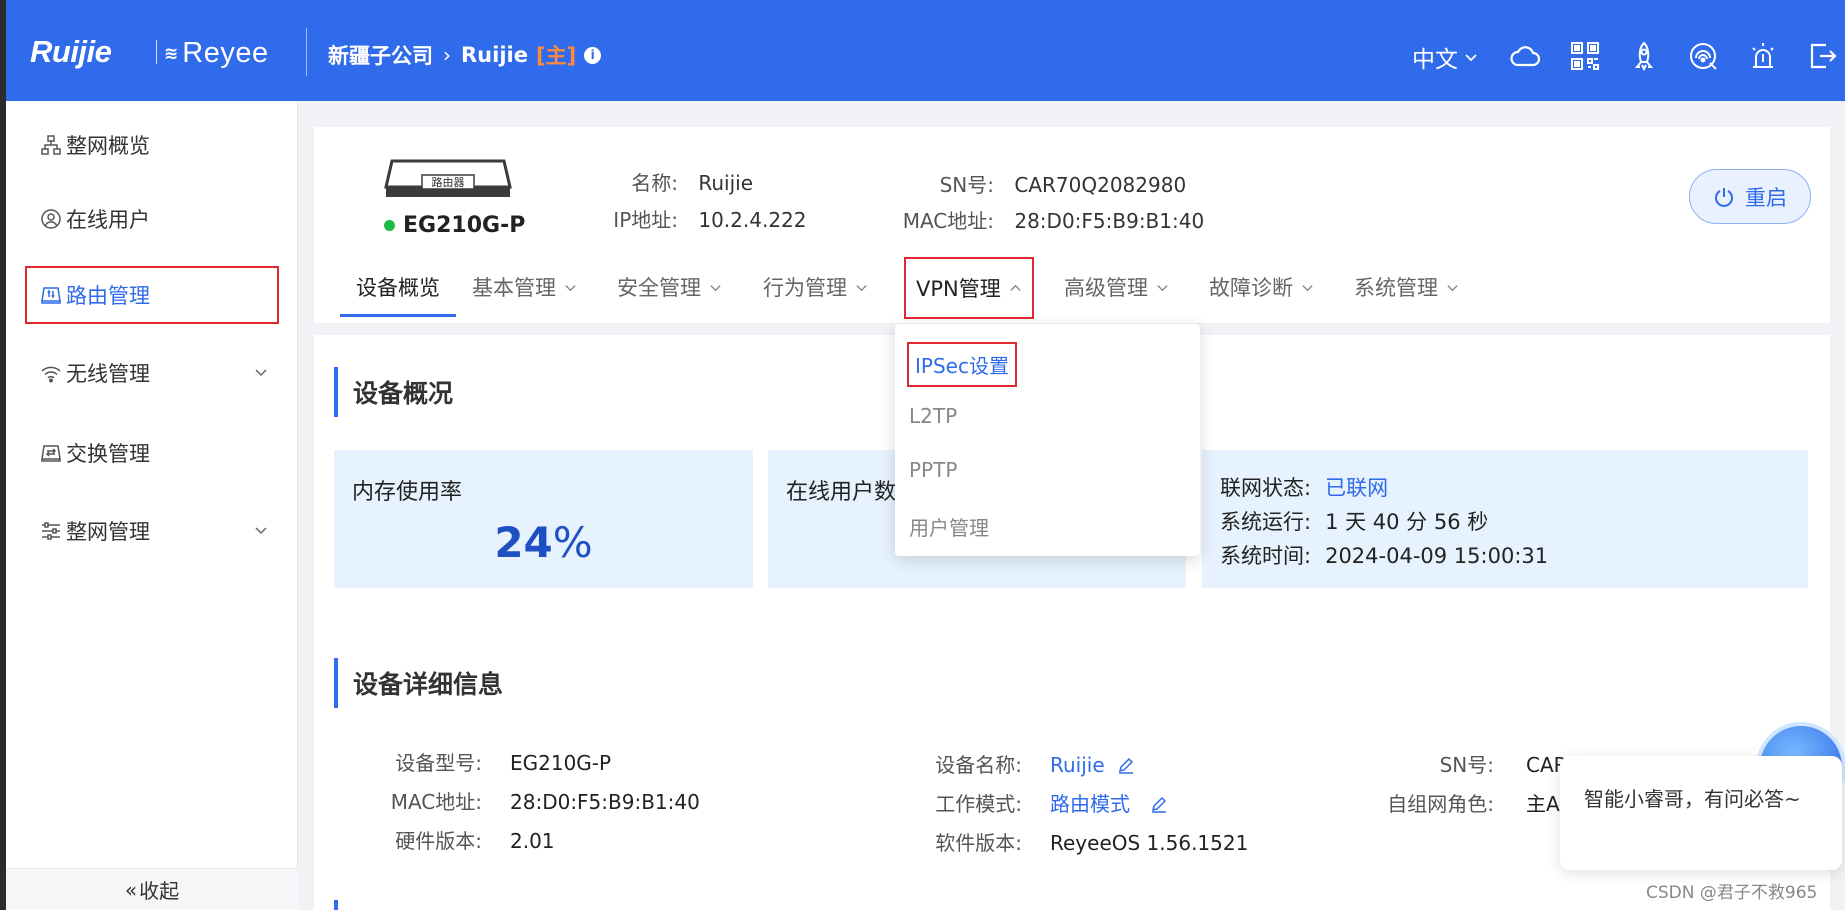 The height and width of the screenshot is (910, 1845). What do you see at coordinates (933, 470) in the screenshot?
I see `menu-item-pptp: PPTP` at bounding box center [933, 470].